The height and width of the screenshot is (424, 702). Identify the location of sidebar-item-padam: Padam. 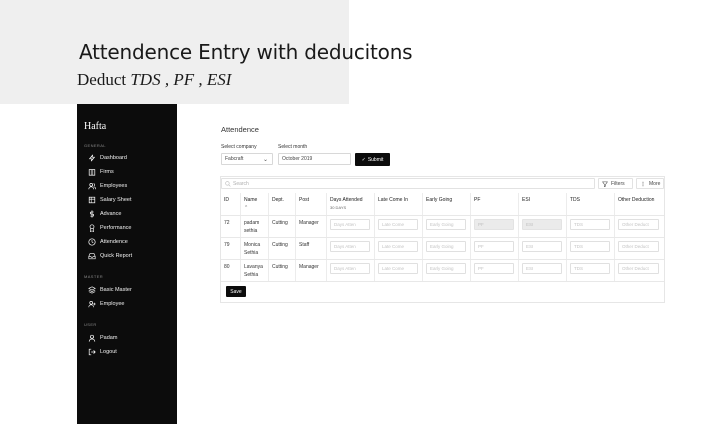
(102, 338).